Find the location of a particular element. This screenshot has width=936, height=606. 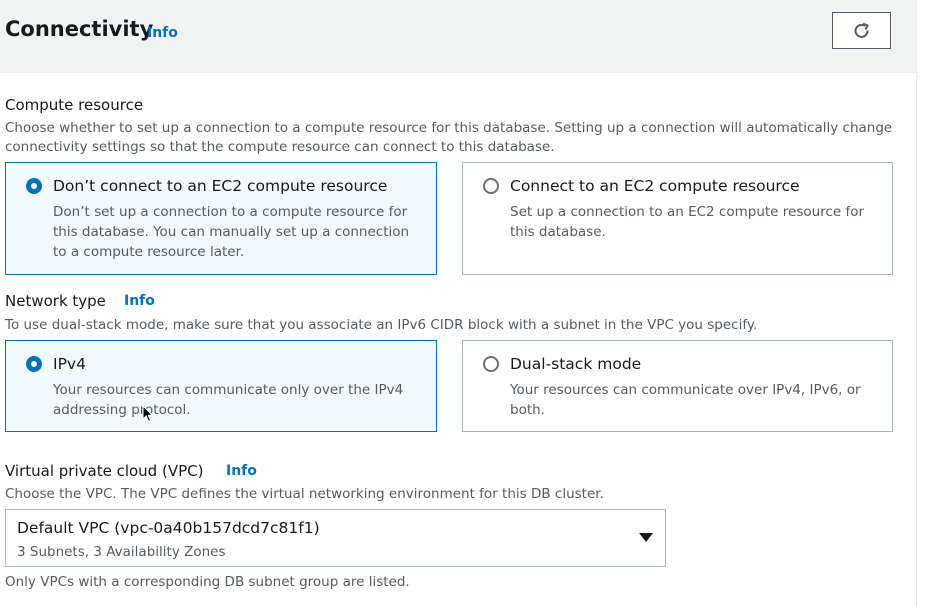

caret-down-icon is located at coordinates (646, 537).